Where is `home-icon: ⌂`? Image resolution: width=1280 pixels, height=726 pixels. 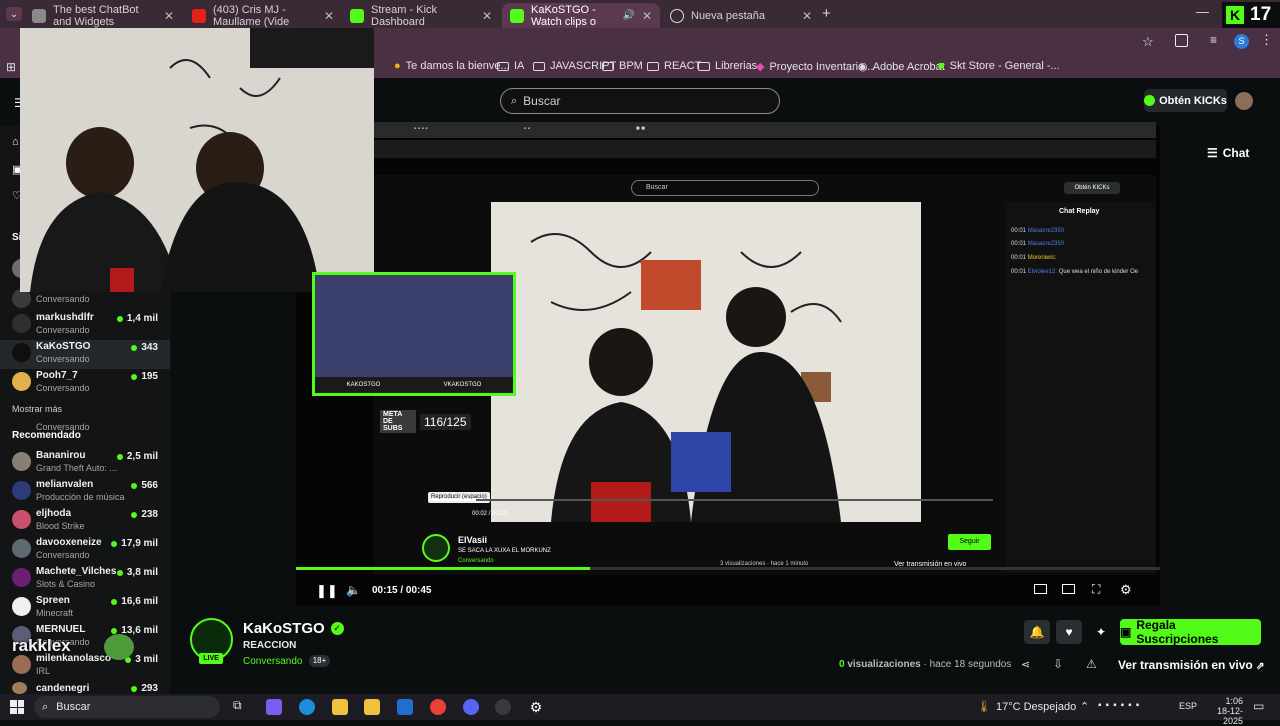
home-icon: ⌂ is located at coordinates (15, 142).